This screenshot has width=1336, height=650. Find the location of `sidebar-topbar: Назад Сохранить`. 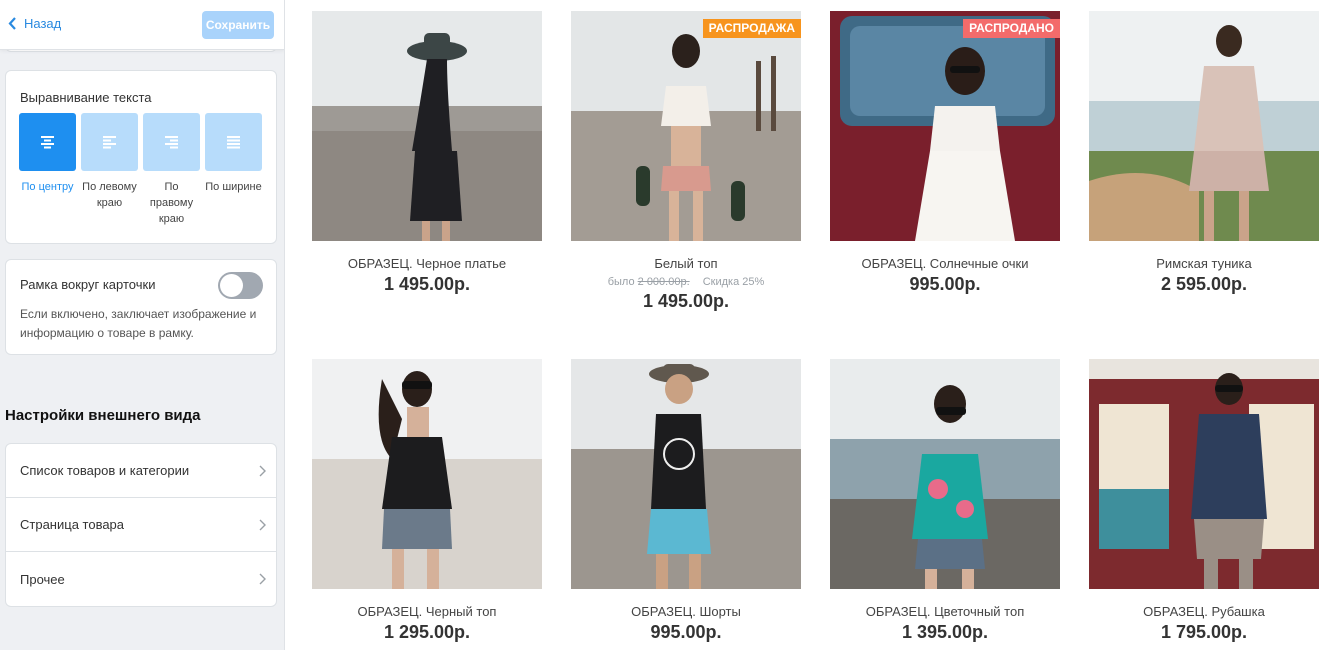

sidebar-topbar: Назад Сохранить is located at coordinates (142, 25).